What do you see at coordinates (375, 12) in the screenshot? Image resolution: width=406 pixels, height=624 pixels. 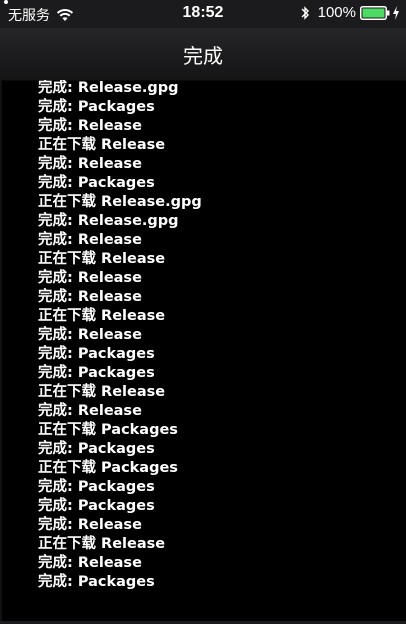 I see `battery-icon` at bounding box center [375, 12].